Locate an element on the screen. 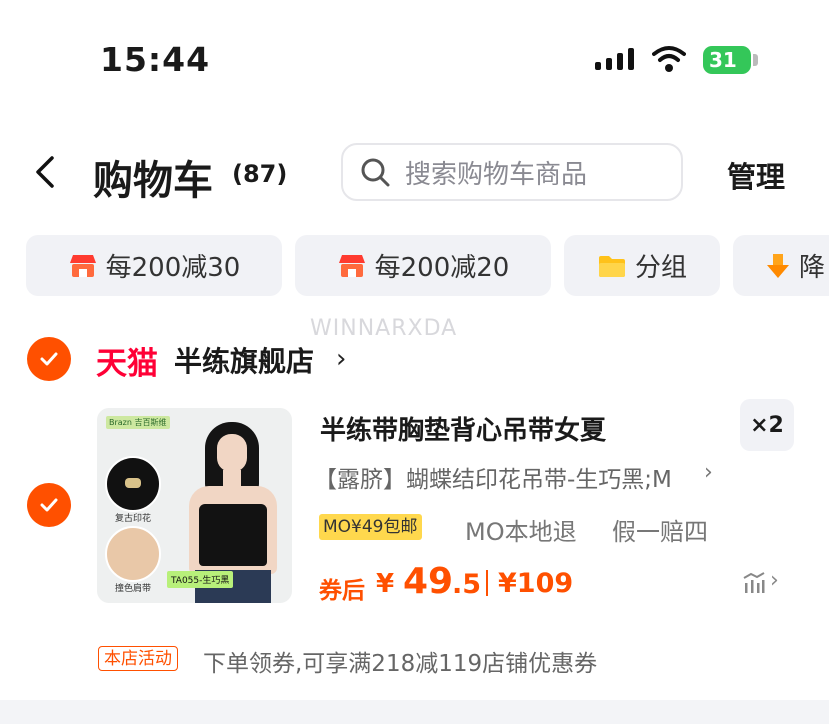 The width and height of the screenshot is (829, 724). chip-price-drop: 降 is located at coordinates (781, 265).